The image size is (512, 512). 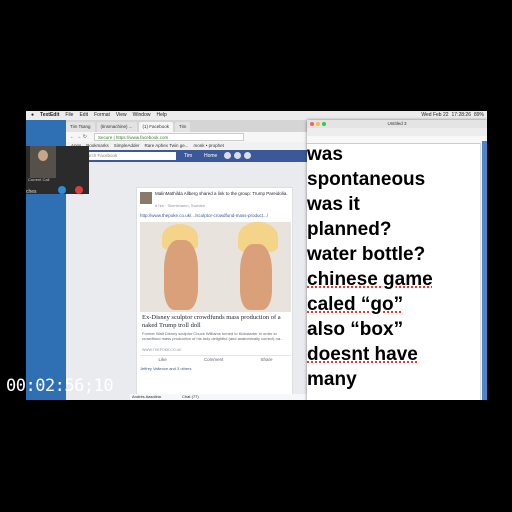 What do you see at coordinates (355, 304) in the screenshot?
I see `text-line: caled “go”` at bounding box center [355, 304].